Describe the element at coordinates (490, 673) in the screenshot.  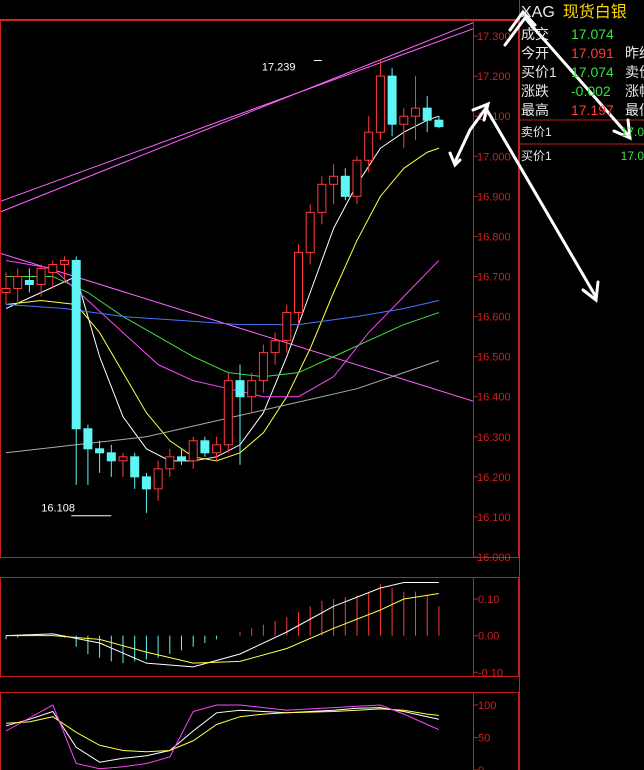
I see `macd-tick-label: -0.10` at that location.